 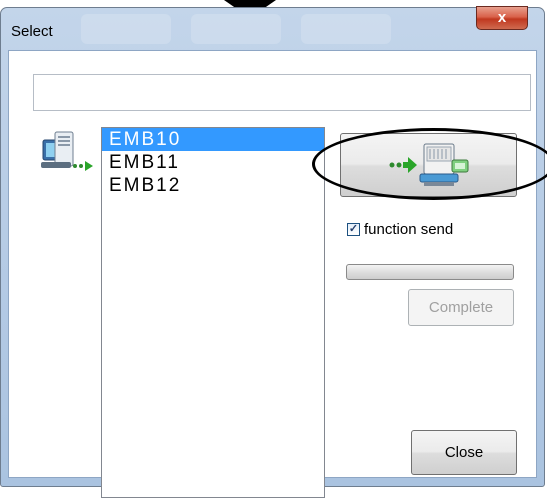 What do you see at coordinates (353, 229) in the screenshot?
I see `check-icon: ✓` at bounding box center [353, 229].